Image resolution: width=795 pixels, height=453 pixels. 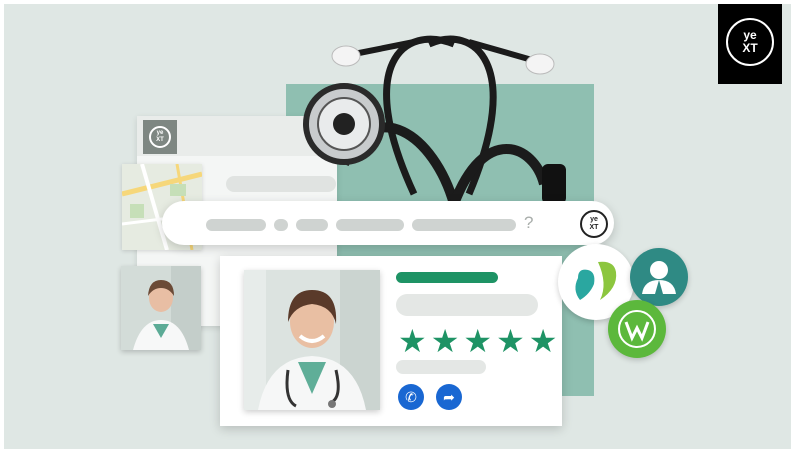 I want to click on physician-profile-badge, so click(x=659, y=277).